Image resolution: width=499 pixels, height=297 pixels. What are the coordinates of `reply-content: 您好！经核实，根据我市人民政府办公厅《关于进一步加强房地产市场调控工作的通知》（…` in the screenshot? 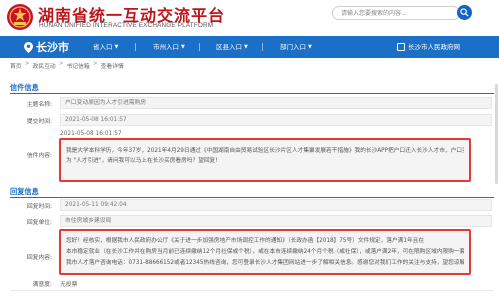 It's located at (265, 252).